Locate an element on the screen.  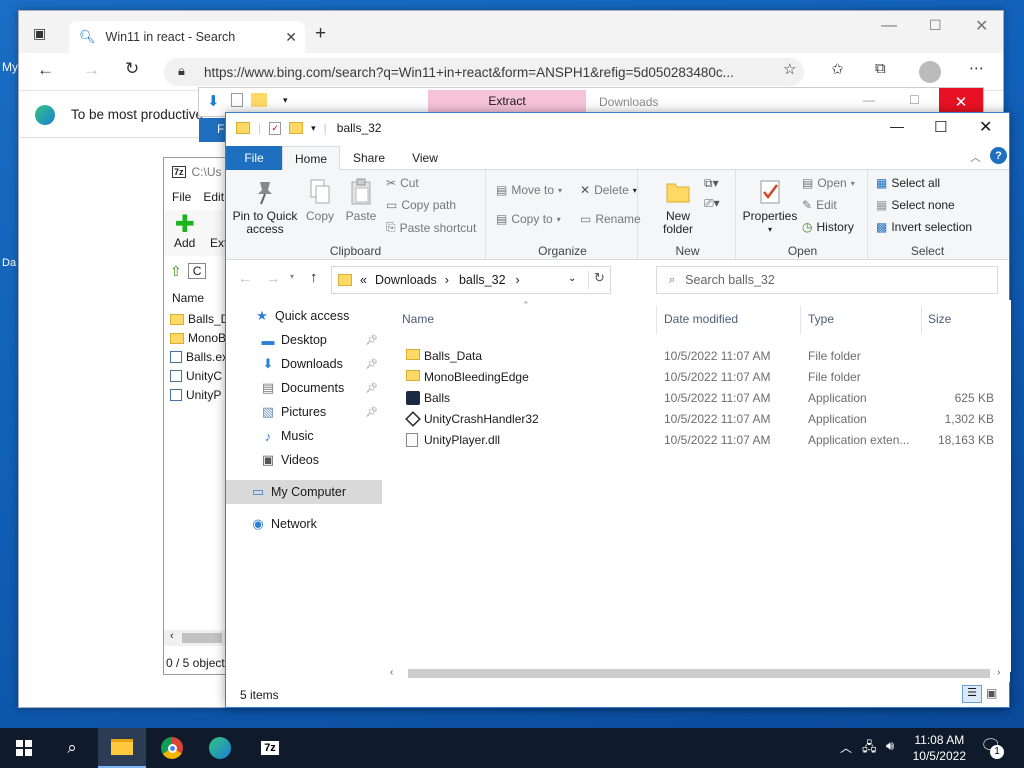
new-tab-icon: + is located at coordinates (320, 34).